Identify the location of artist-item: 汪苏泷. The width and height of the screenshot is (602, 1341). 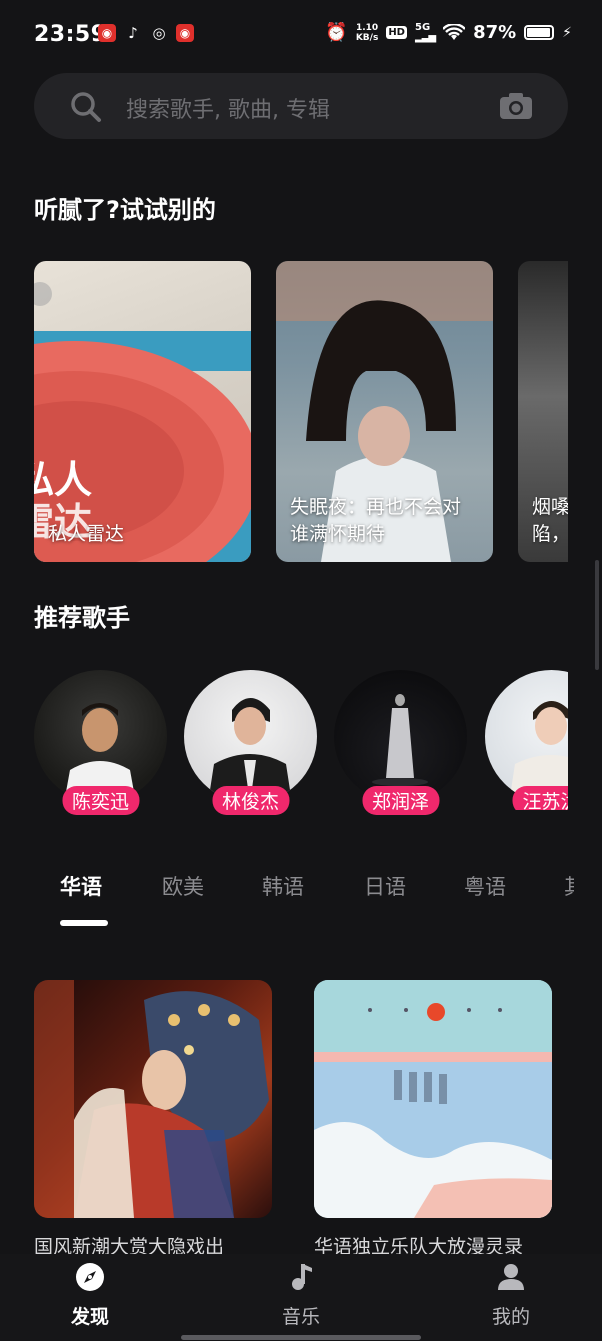
(526, 740).